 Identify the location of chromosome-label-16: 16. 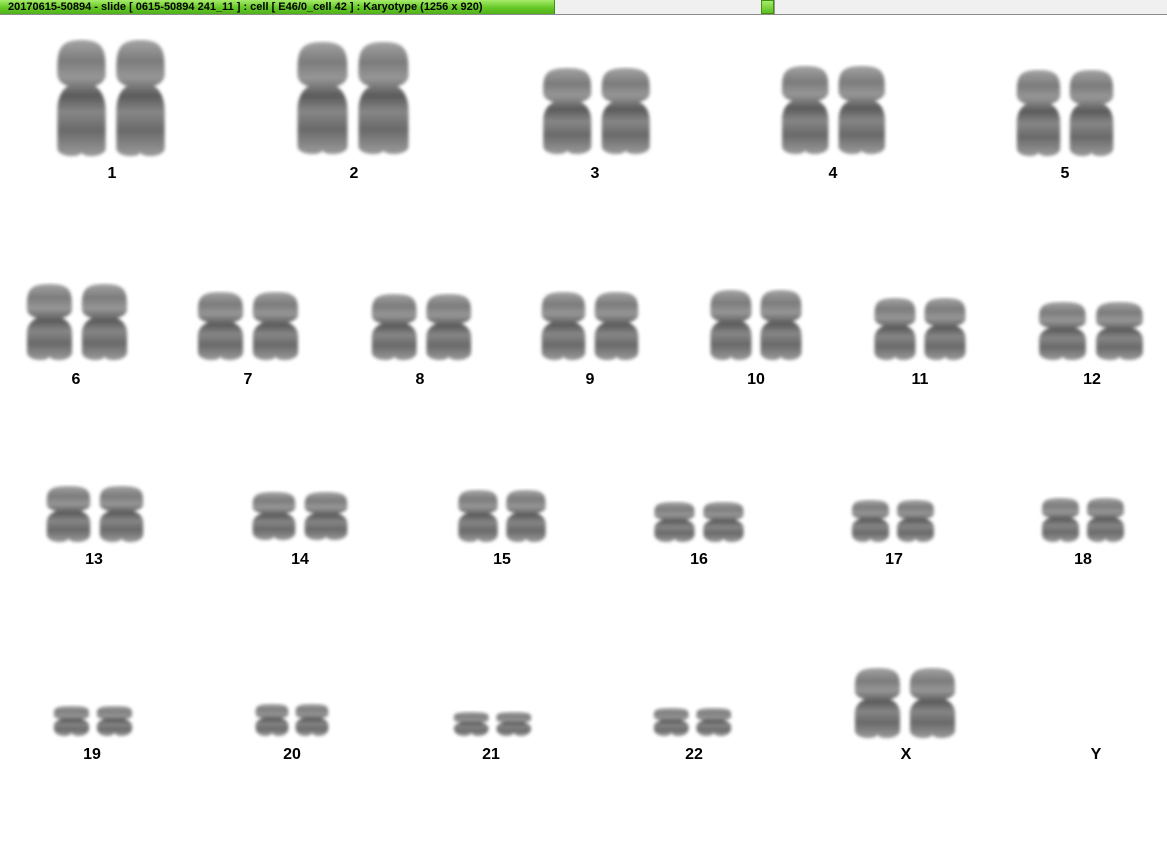
(699, 559).